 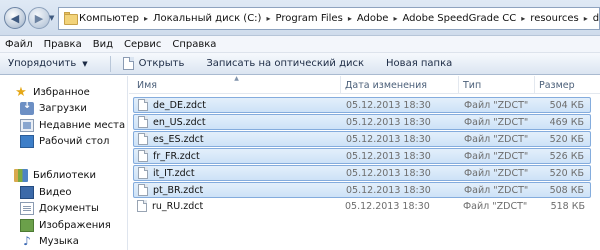 I want to click on back-button: ◀, so click(x=15, y=18).